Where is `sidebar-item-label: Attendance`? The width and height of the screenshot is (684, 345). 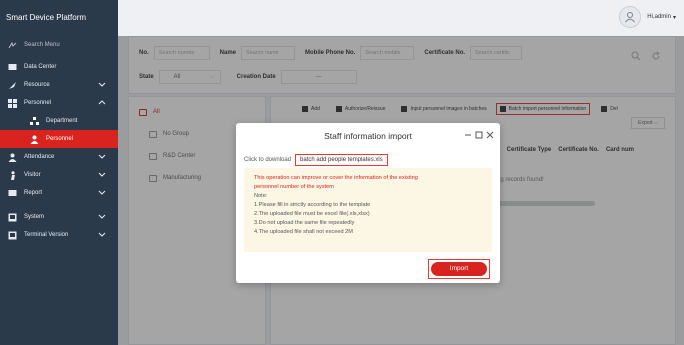
sidebar-item-label: Attendance is located at coordinates (39, 157).